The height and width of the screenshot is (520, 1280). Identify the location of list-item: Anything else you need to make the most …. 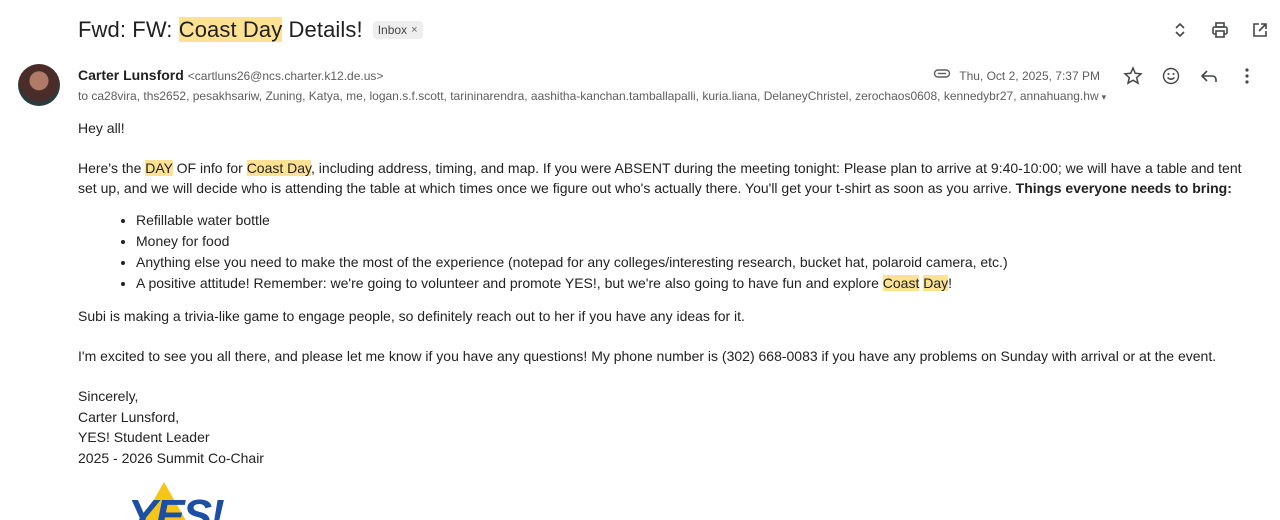
(697, 262).